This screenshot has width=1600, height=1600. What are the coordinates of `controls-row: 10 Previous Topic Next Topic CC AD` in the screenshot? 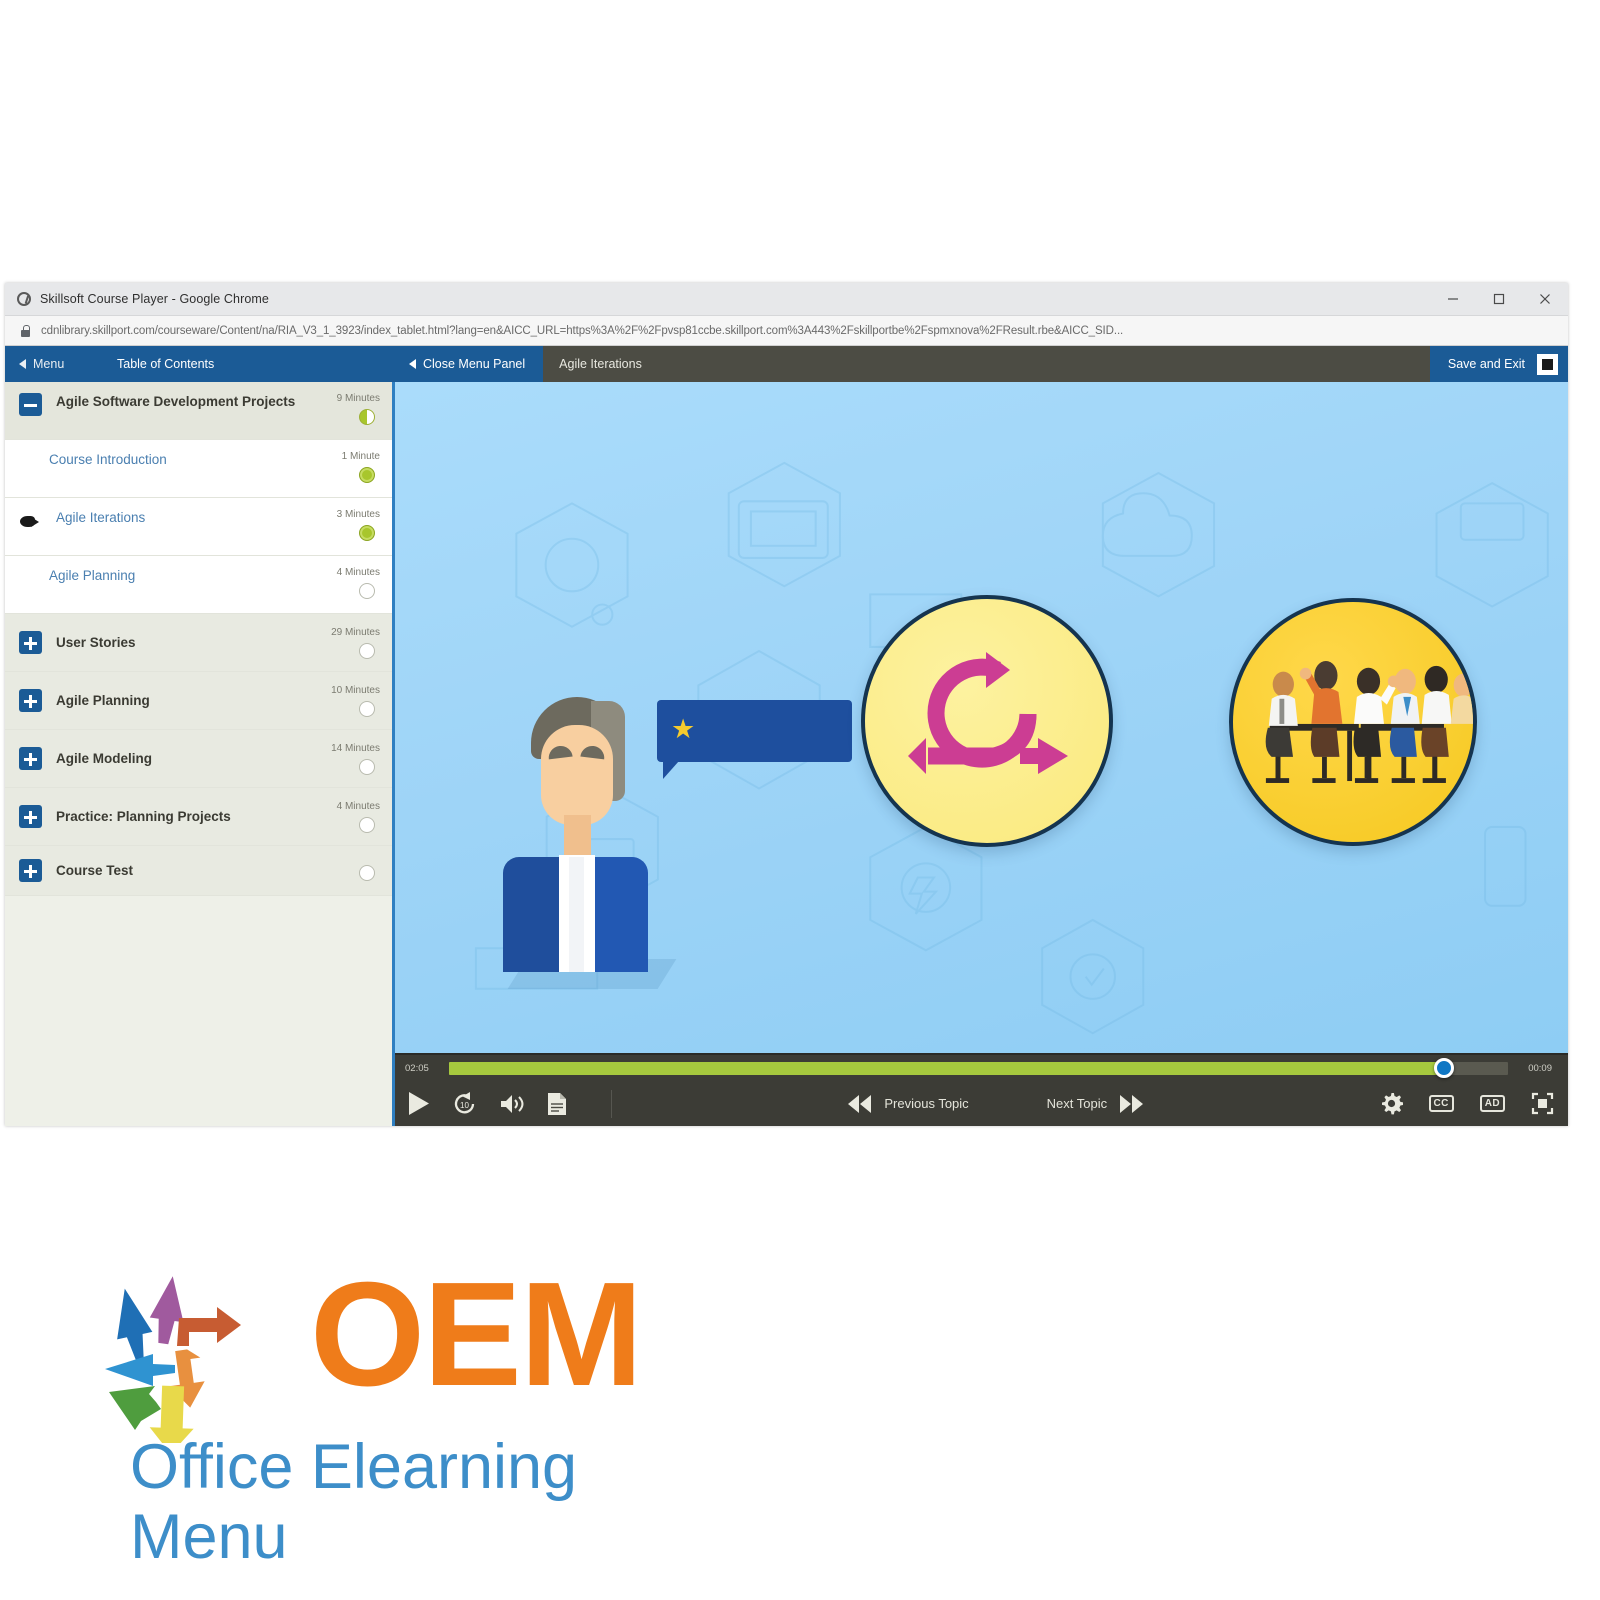 It's located at (981, 1103).